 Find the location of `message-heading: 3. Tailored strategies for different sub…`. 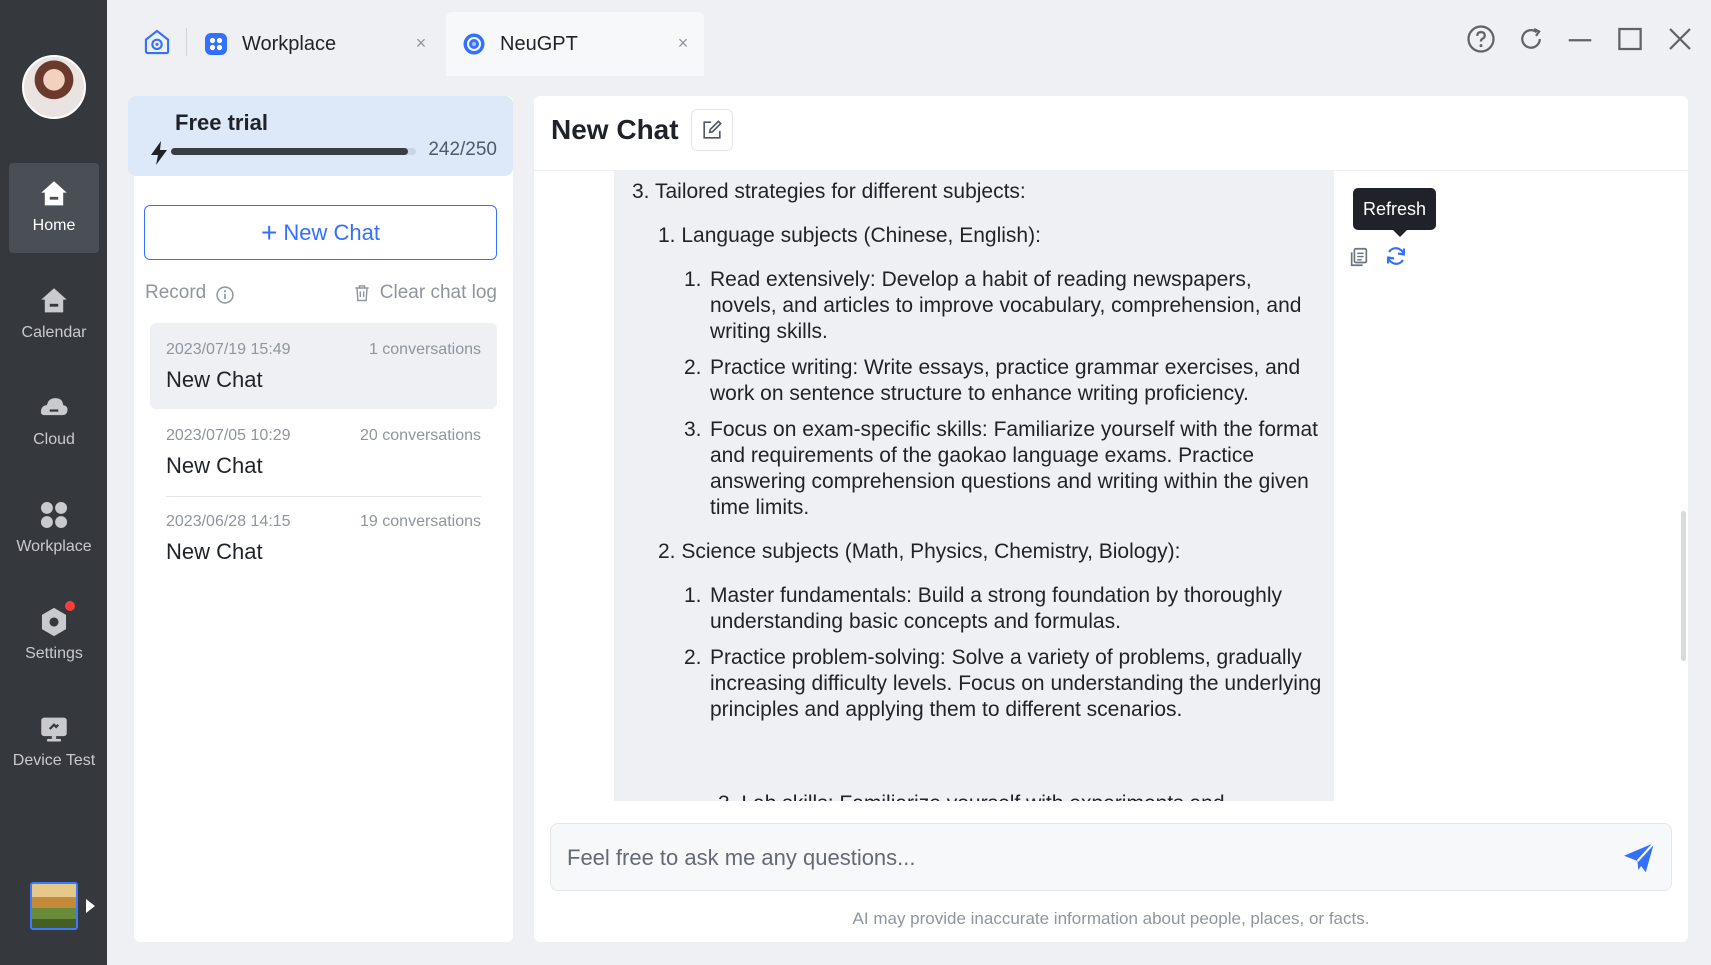

message-heading: 3. Tailored strategies for different sub… is located at coordinates (829, 191).